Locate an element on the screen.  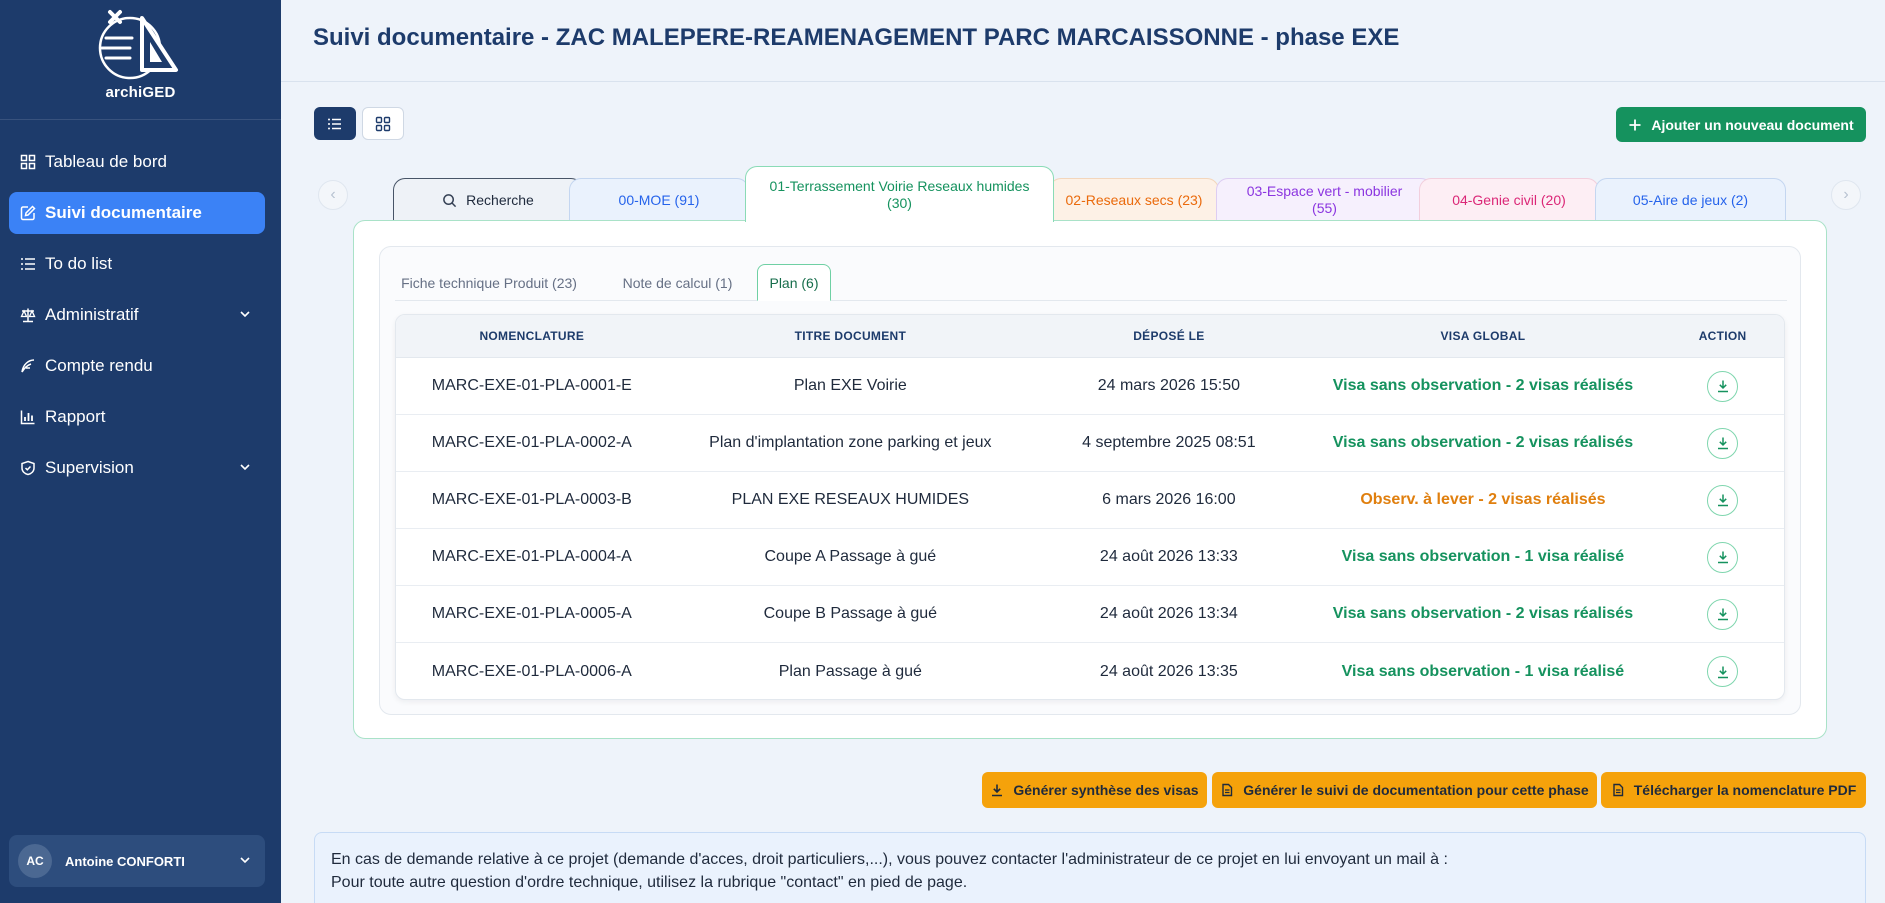
generate-visa-synthesis-button: Générer synthèse des visas is located at coordinates (1094, 790).